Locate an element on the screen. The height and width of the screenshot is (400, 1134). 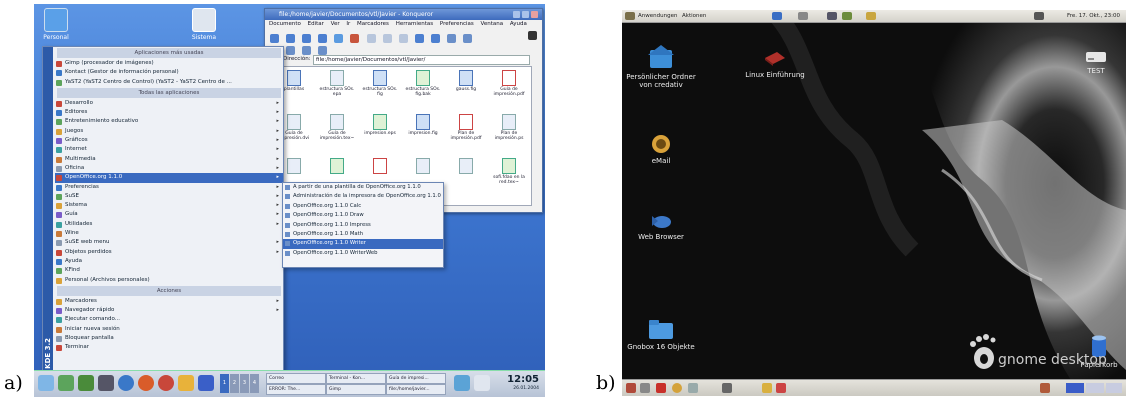
file-item: Plan de impresión.ps is located at coordinates (509, 127).